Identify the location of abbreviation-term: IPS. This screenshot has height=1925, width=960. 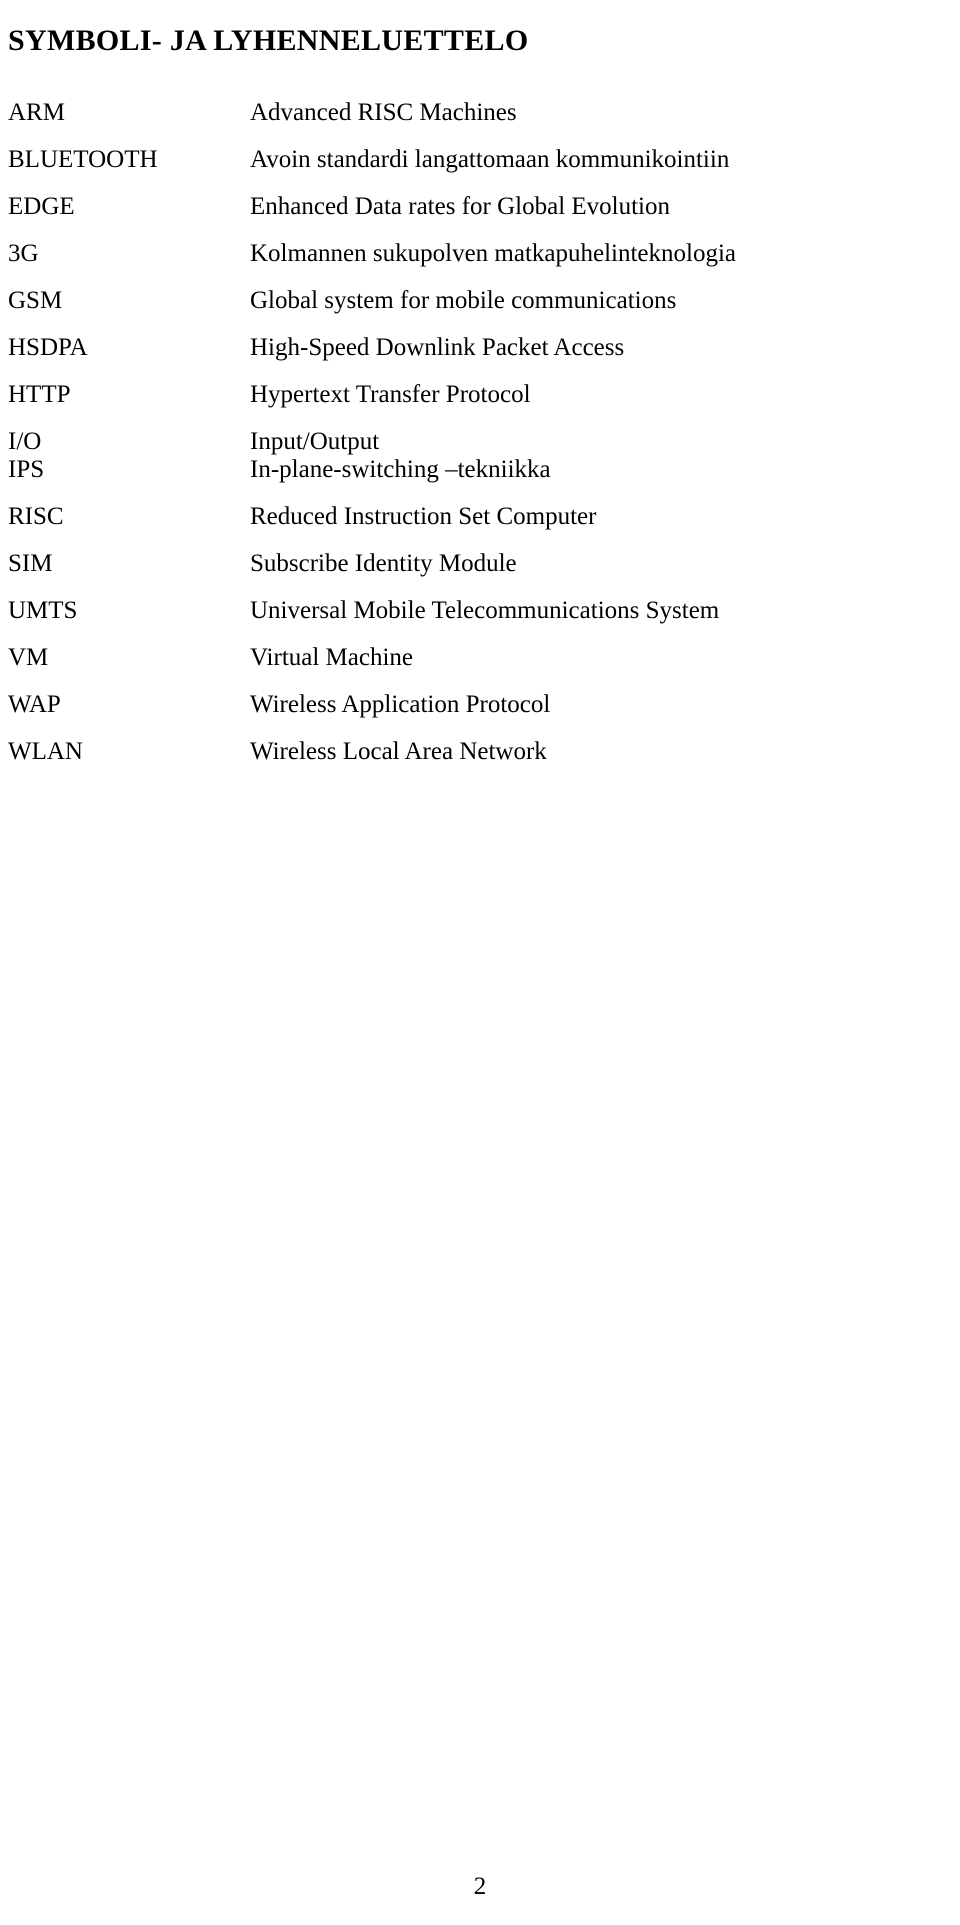
(26, 469).